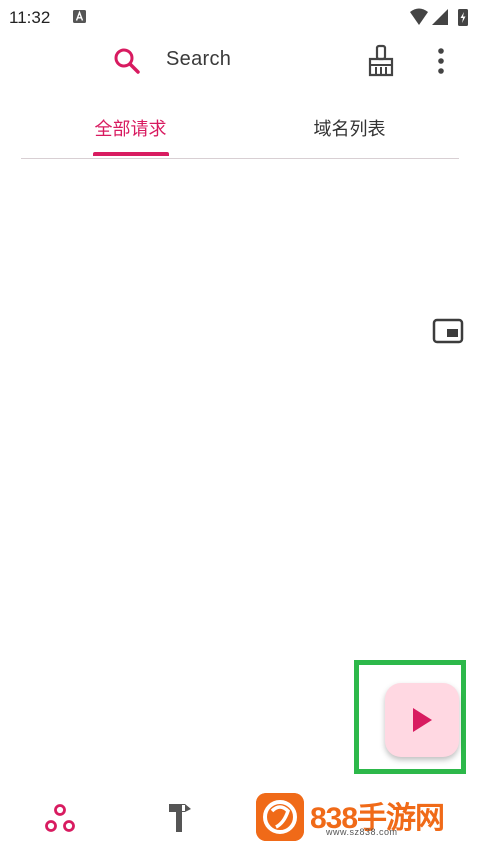  What do you see at coordinates (180, 817) in the screenshot?
I see `hammer-icon` at bounding box center [180, 817].